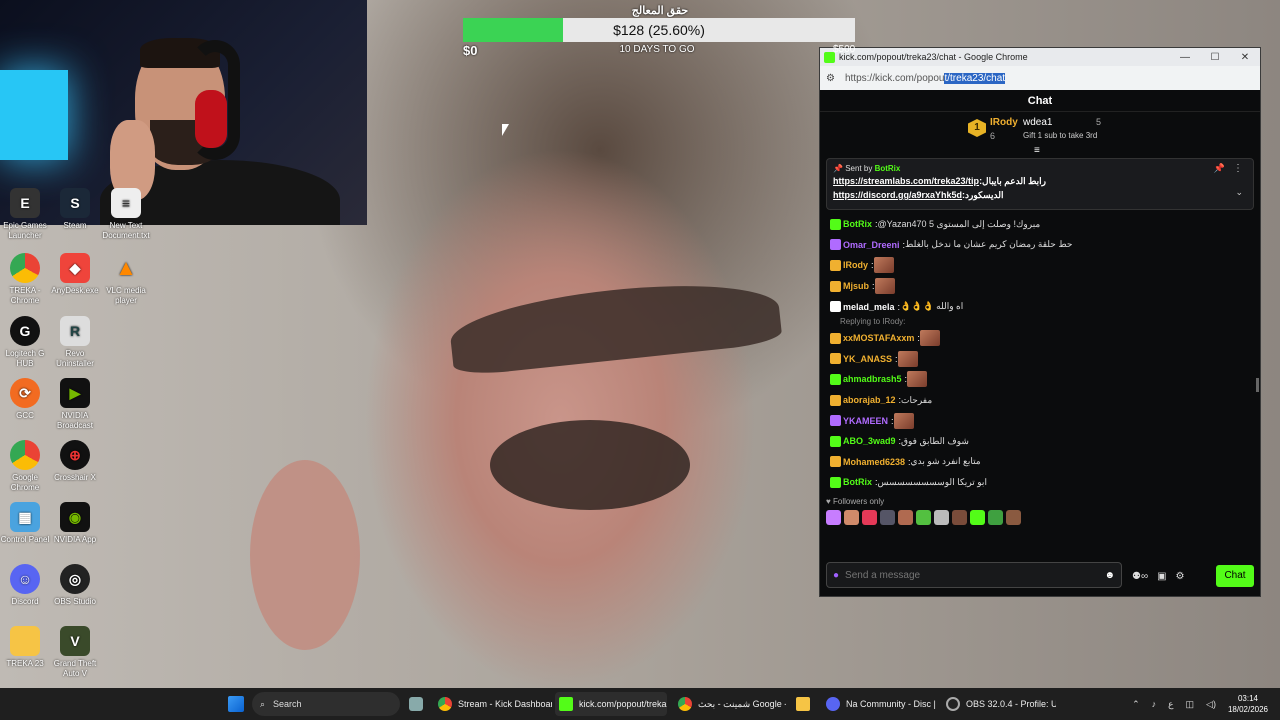 The image size is (1280, 720). What do you see at coordinates (1239, 192) in the screenshot?
I see `chevron-down-icon: ⌄` at bounding box center [1239, 192].